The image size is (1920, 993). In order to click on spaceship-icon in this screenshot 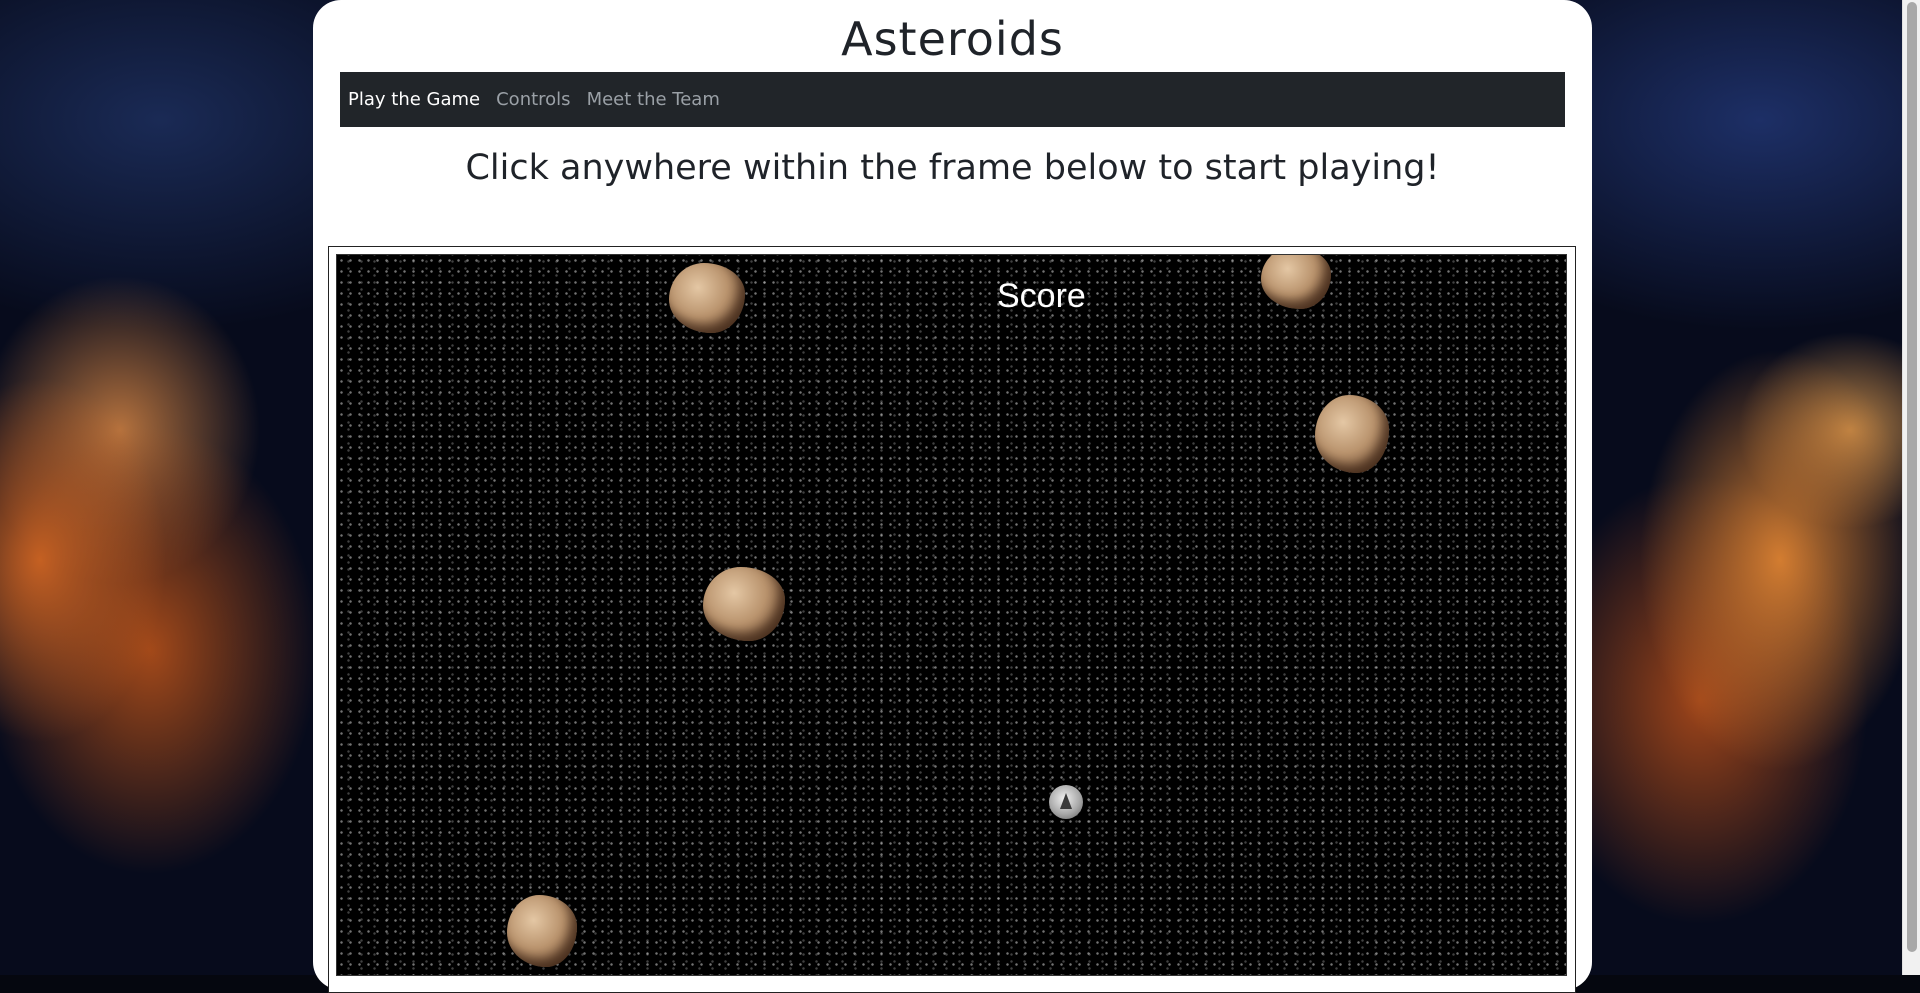, I will do `click(1066, 802)`.